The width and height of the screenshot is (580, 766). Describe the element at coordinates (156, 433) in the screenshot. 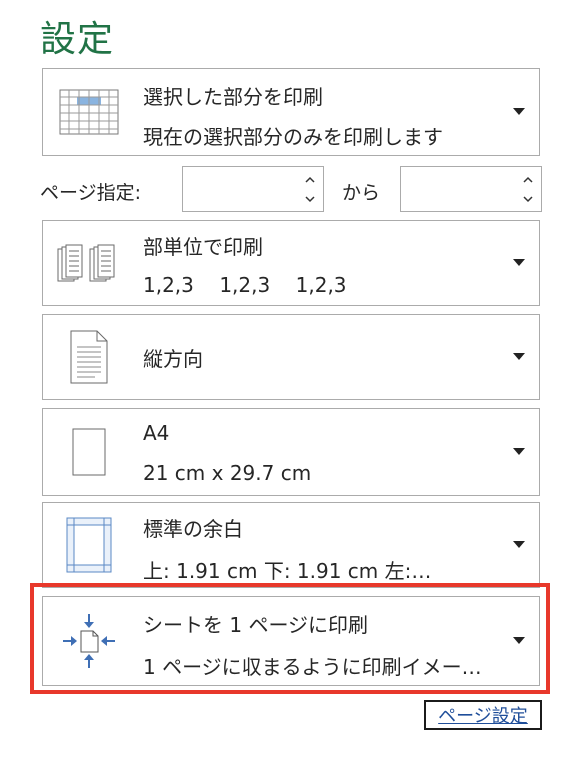

I see `paper-size-title: A4` at that location.